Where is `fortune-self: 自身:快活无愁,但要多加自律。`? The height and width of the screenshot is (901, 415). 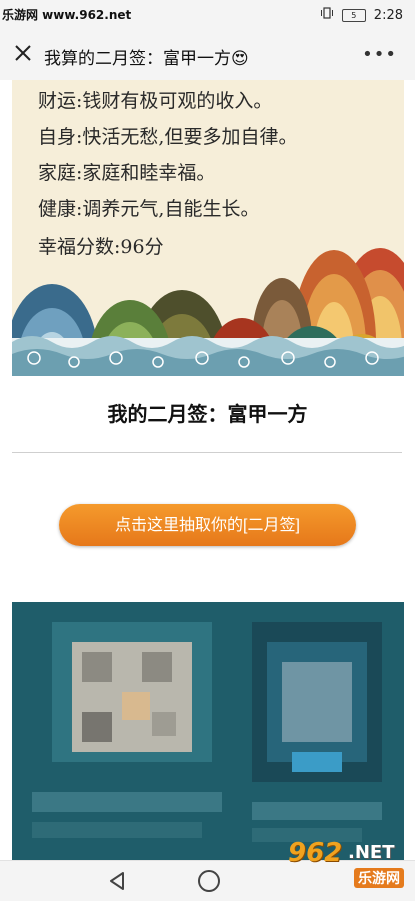 fortune-self: 自身:快活无愁,但要多加自律。 is located at coordinates (168, 137).